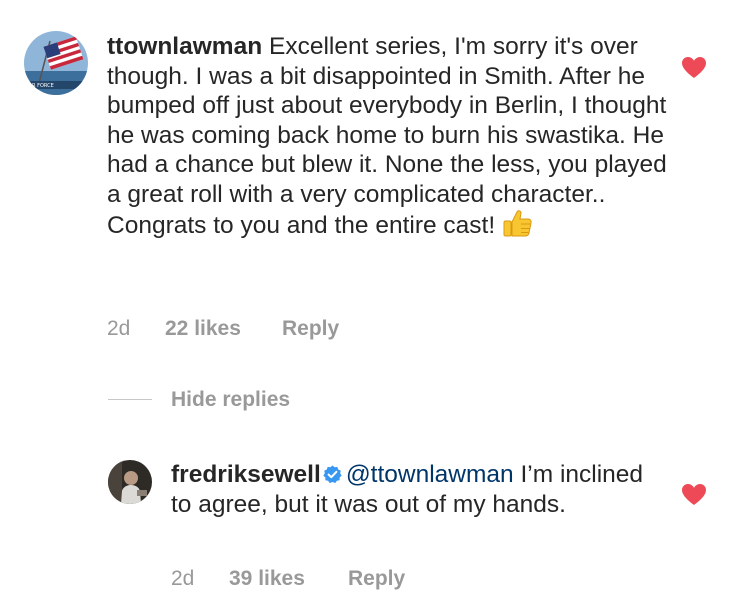 The width and height of the screenshot is (750, 612). I want to click on replies-divider, so click(130, 399).